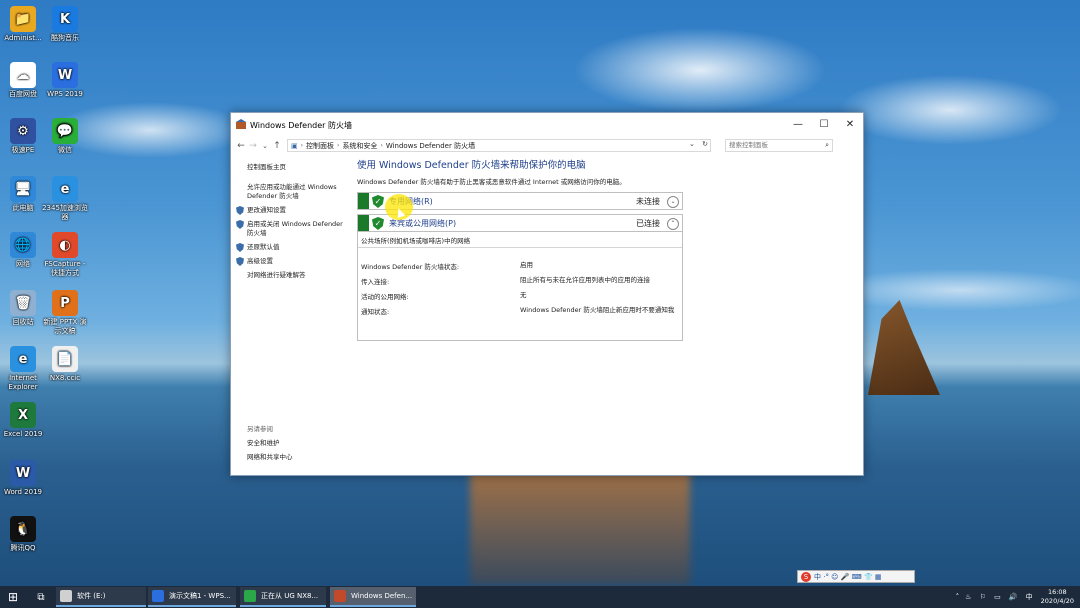 The width and height of the screenshot is (1080, 608). I want to click on show-hidden-icons-icon: ˄, so click(958, 597).